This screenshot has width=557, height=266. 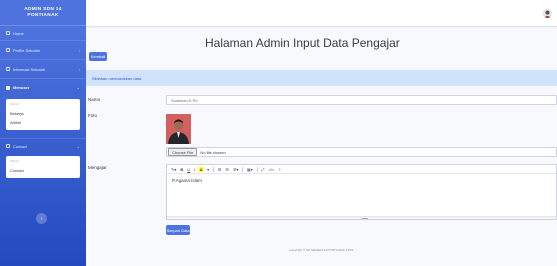 I want to click on ordered-list-icon: ☰, so click(x=227, y=169).